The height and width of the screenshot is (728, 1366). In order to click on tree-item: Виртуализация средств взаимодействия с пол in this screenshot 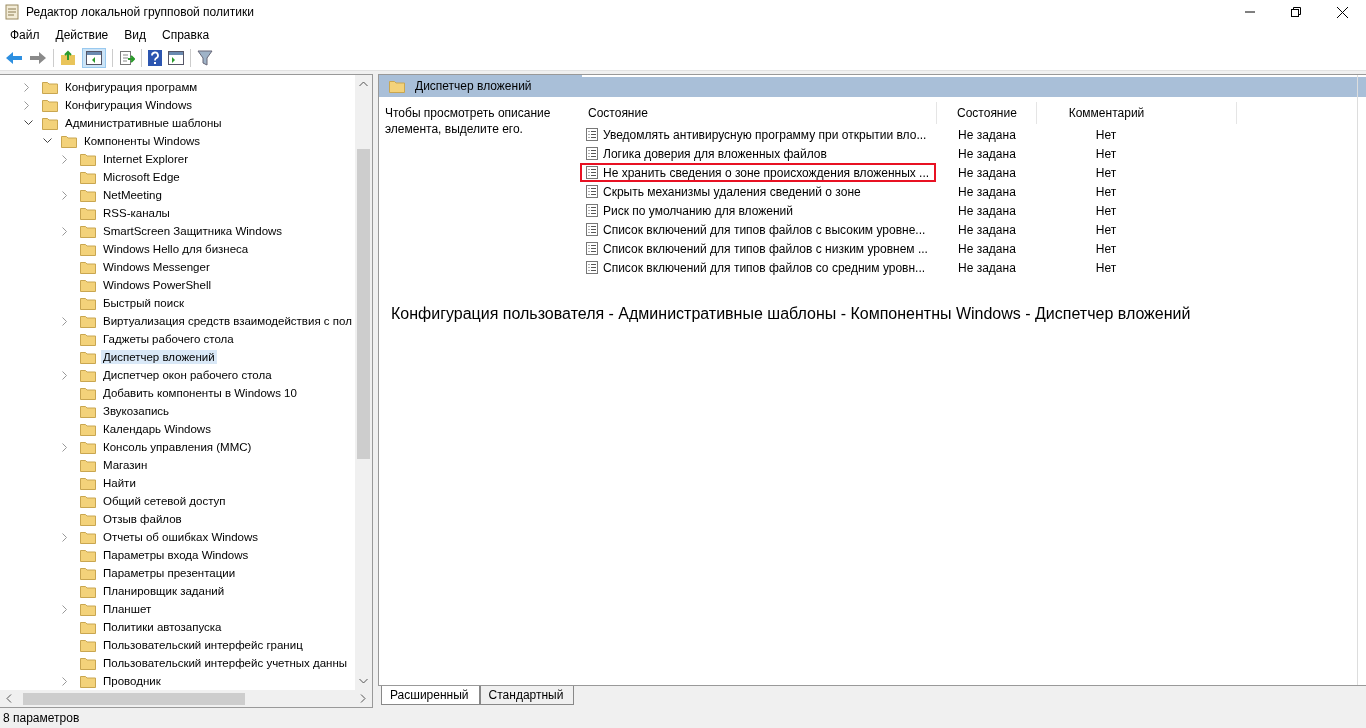, I will do `click(227, 321)`.